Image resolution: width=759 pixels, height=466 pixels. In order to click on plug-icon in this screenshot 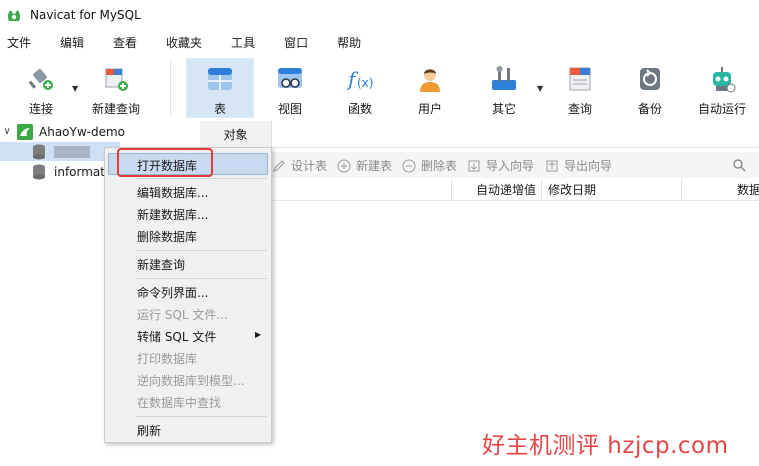, I will do `click(41, 79)`.